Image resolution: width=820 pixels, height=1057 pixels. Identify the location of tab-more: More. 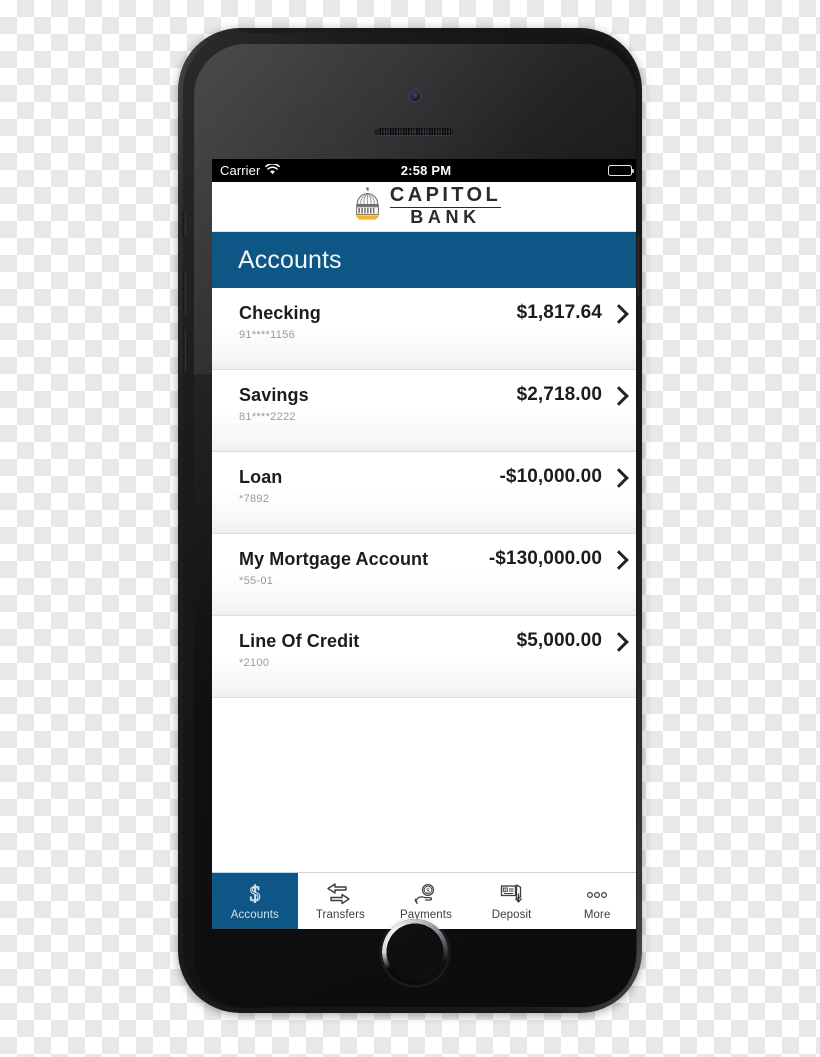
(595, 901).